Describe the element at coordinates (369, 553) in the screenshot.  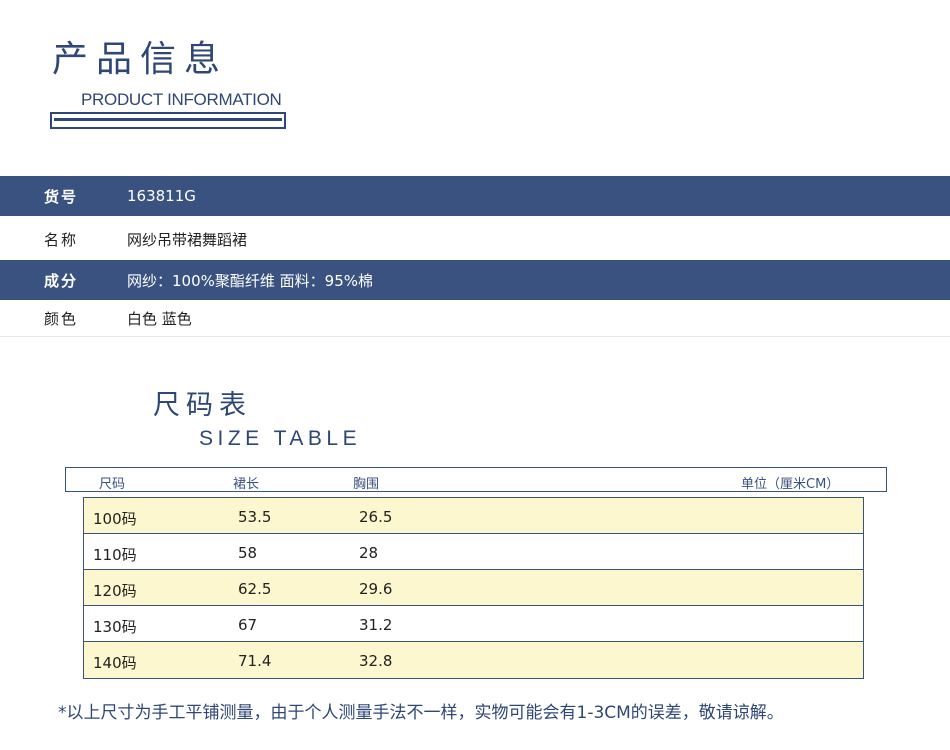
I see `cell-bust: 28` at that location.